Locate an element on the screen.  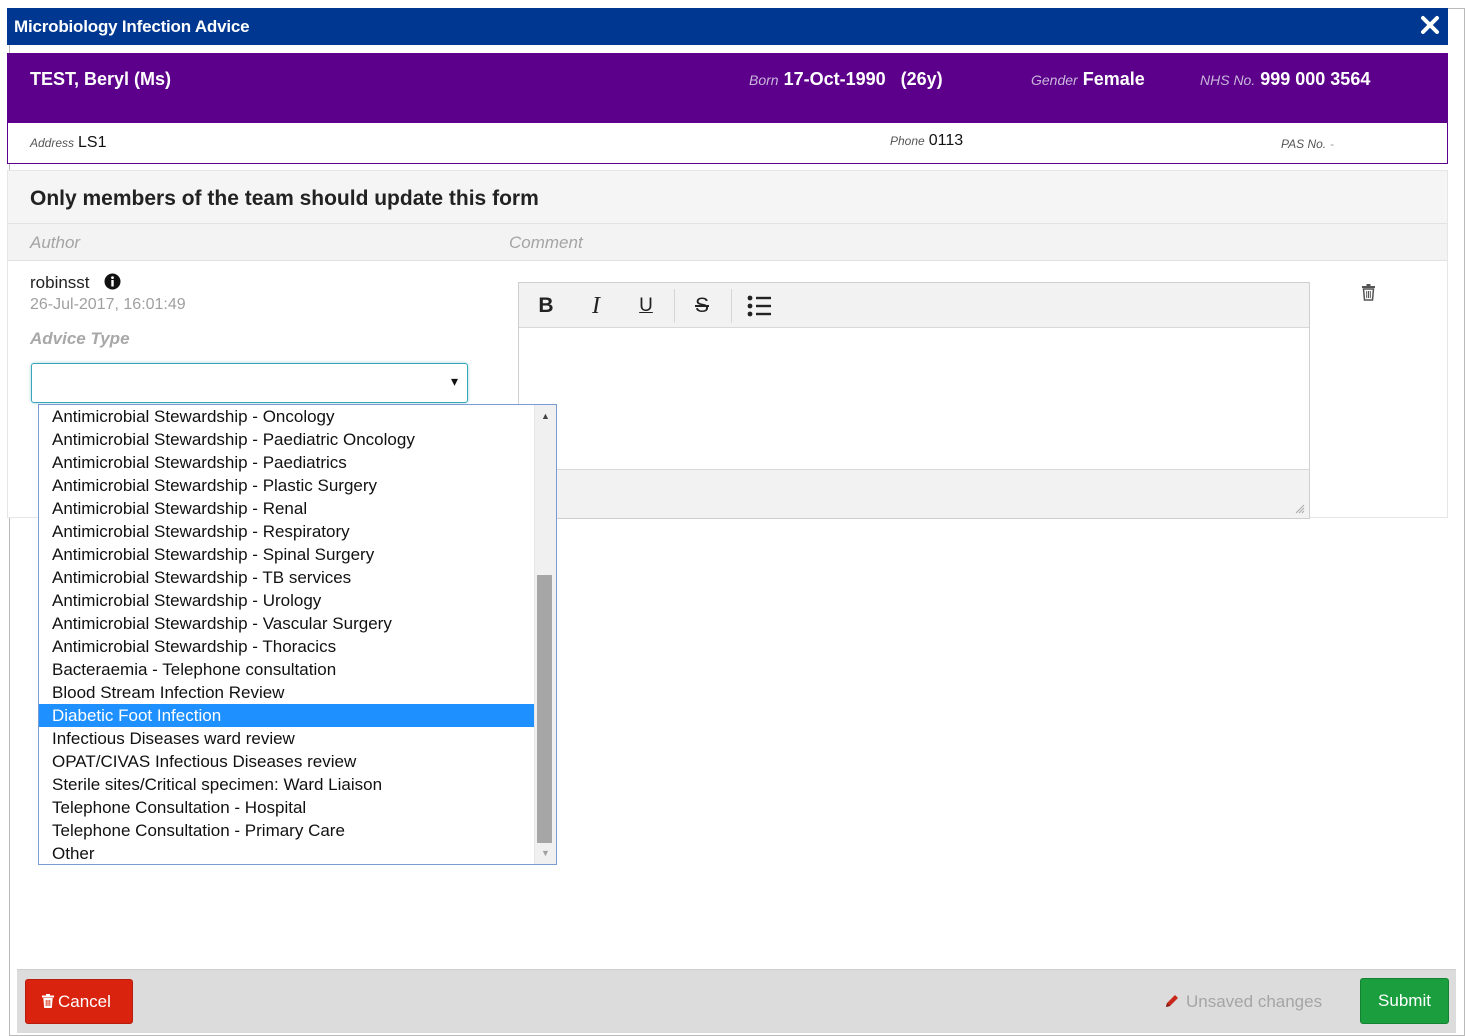
scroll-up-icon: ▲ is located at coordinates (545, 416).